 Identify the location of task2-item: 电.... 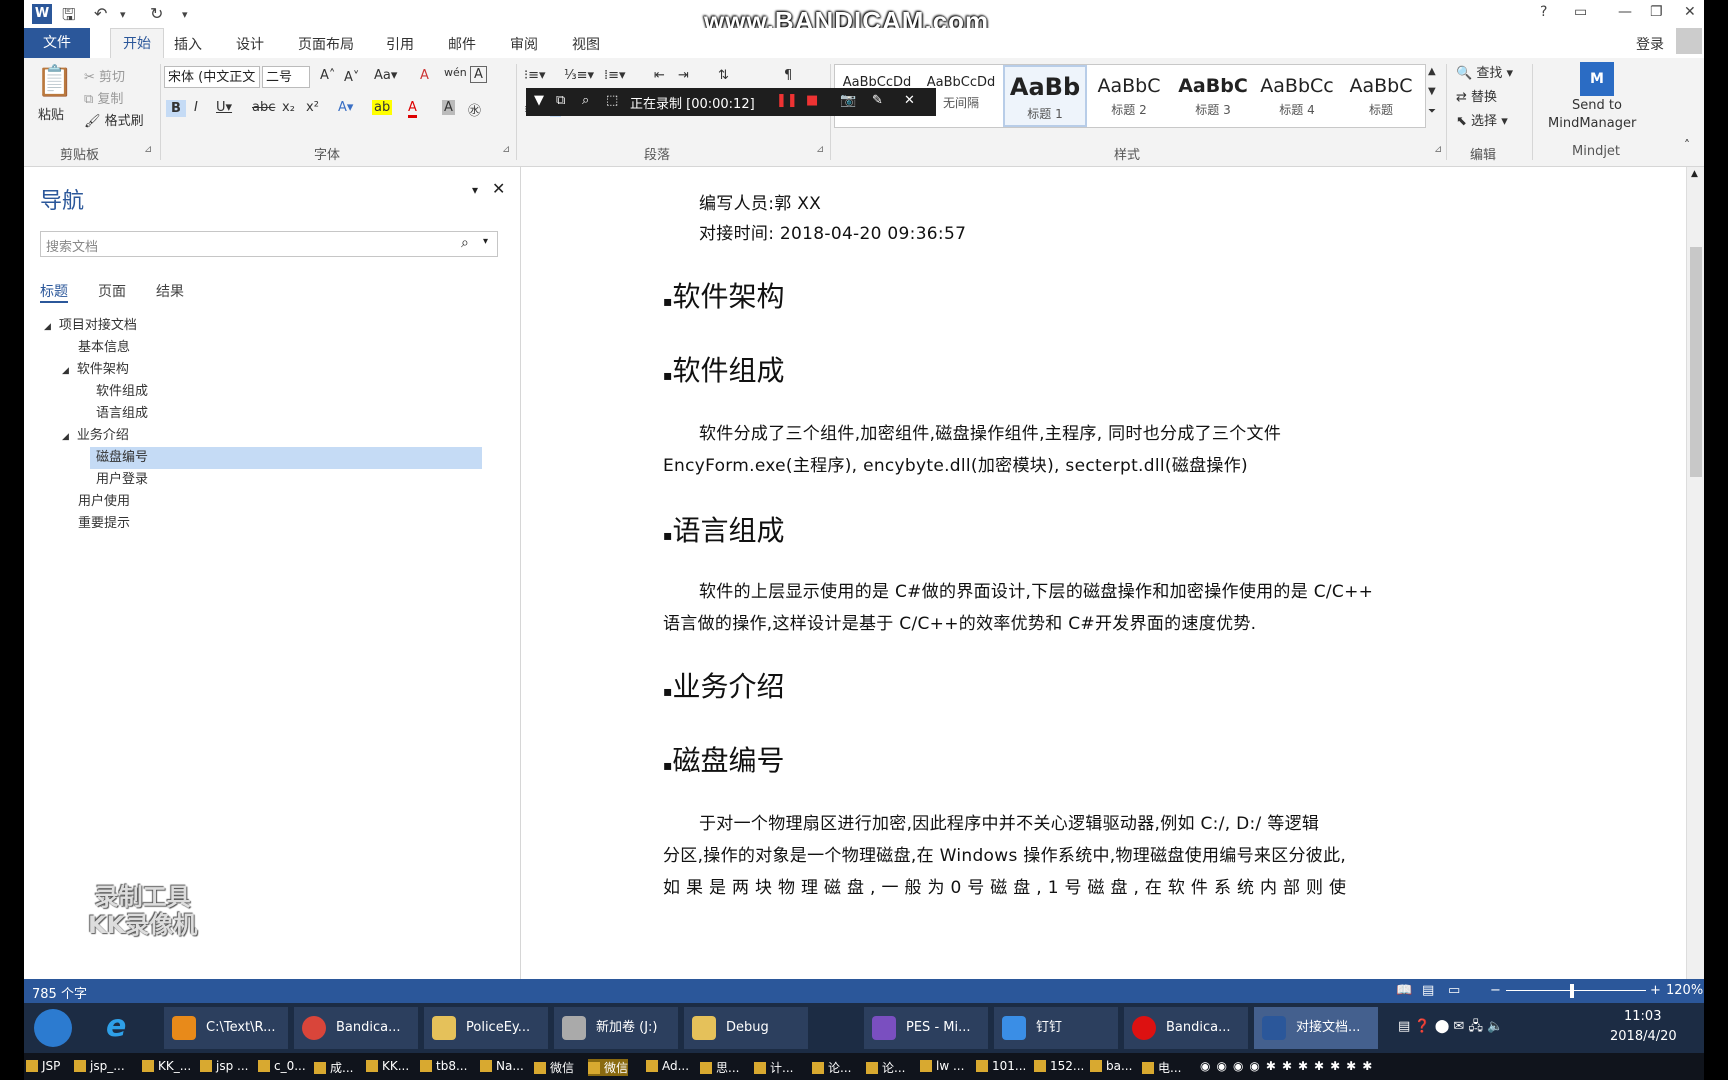
(1161, 1067).